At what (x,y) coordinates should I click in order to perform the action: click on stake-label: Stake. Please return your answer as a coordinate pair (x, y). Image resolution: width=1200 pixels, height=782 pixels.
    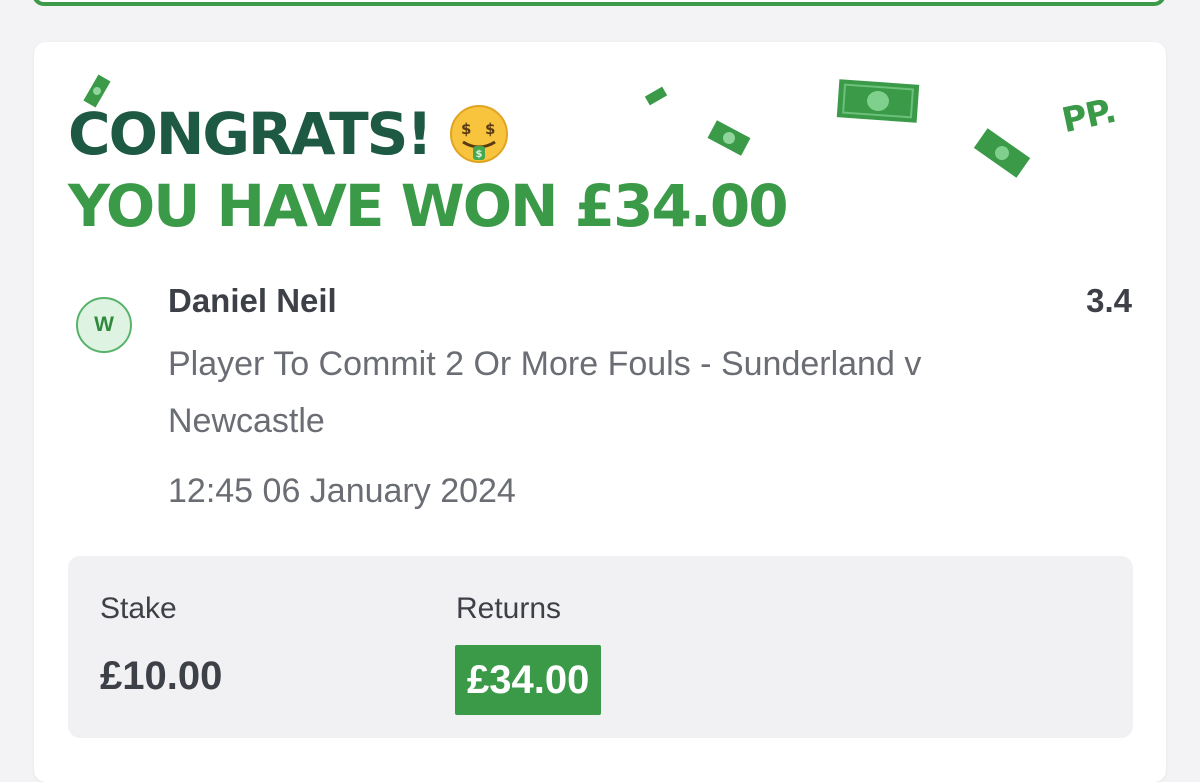
    Looking at the image, I should click on (138, 608).